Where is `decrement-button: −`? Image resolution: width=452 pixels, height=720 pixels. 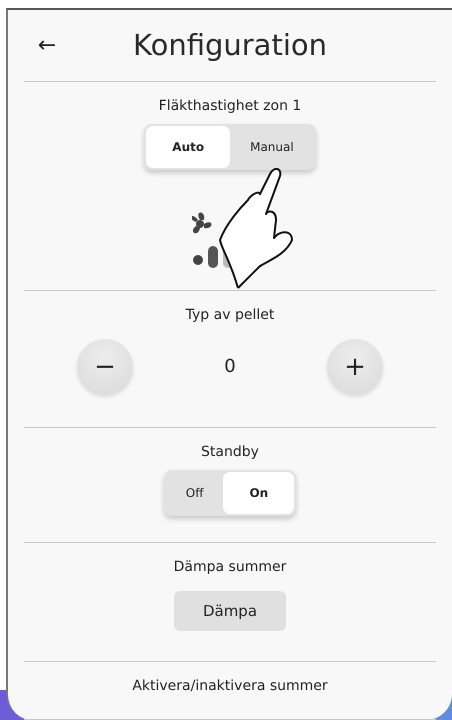 decrement-button: − is located at coordinates (105, 366).